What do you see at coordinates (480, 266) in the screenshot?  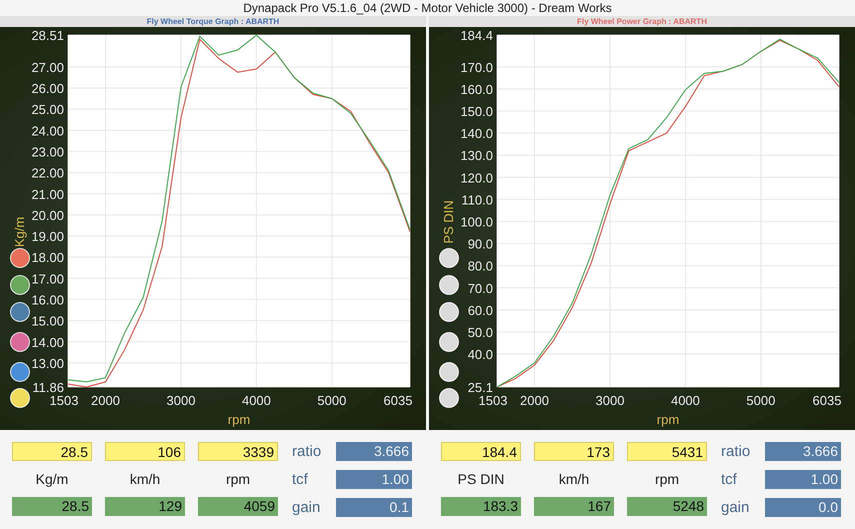 I see `y-tick-label: 80.0` at bounding box center [480, 266].